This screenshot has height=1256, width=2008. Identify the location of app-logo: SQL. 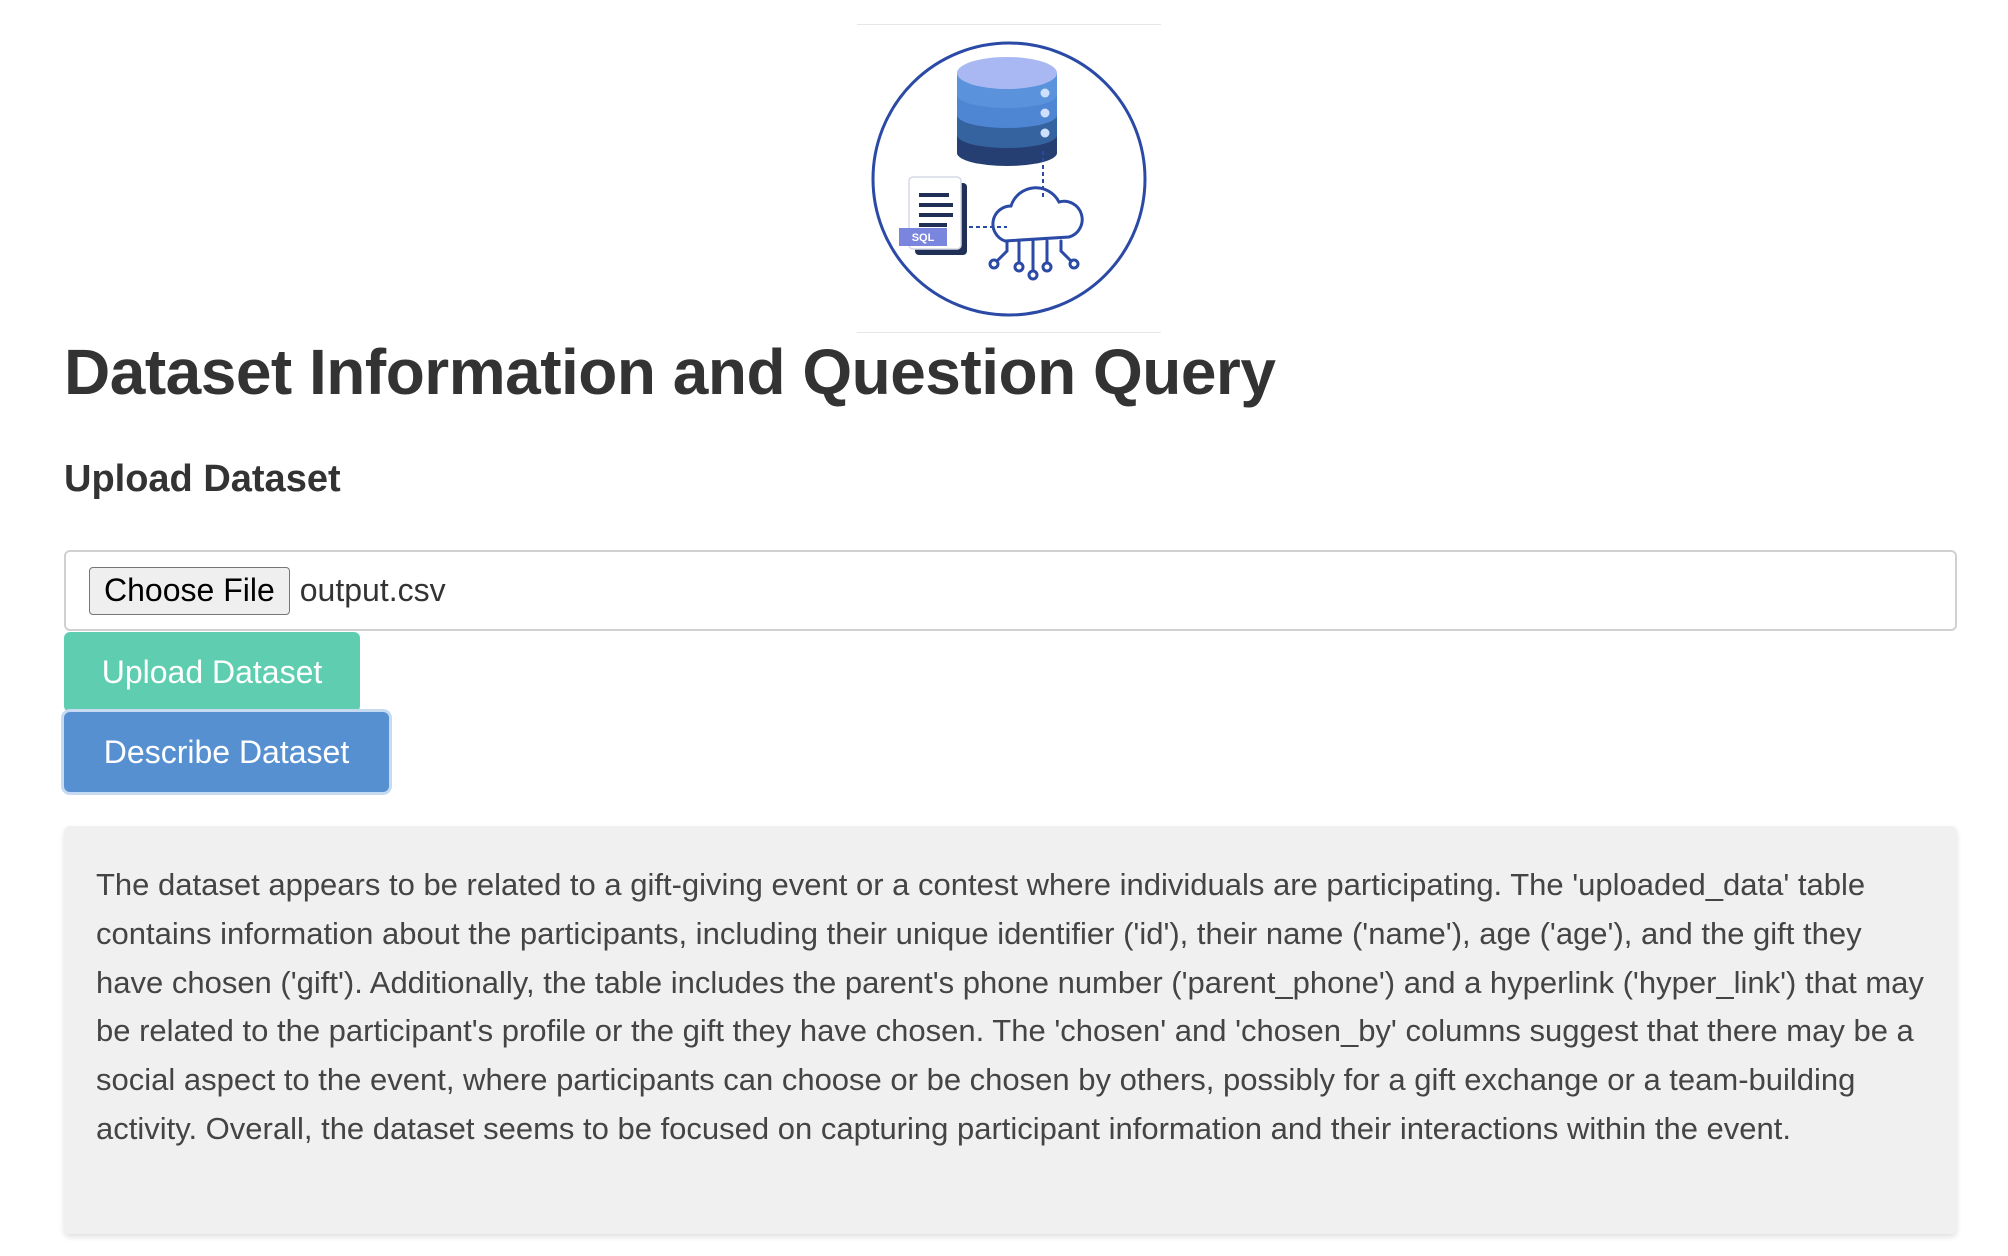
(1009, 178).